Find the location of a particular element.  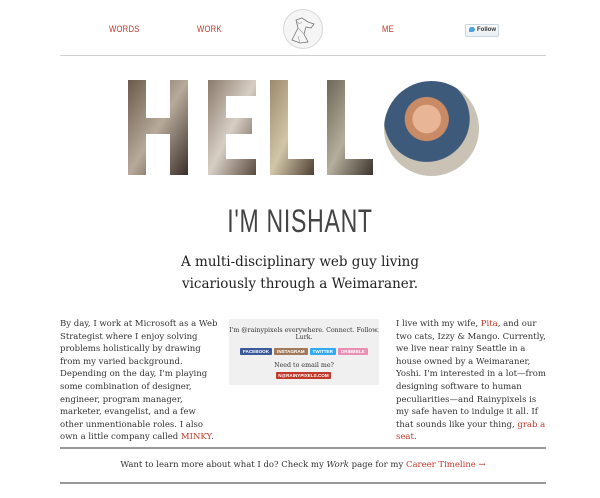

career-timeline-link: Career Timeline → is located at coordinates (446, 465).